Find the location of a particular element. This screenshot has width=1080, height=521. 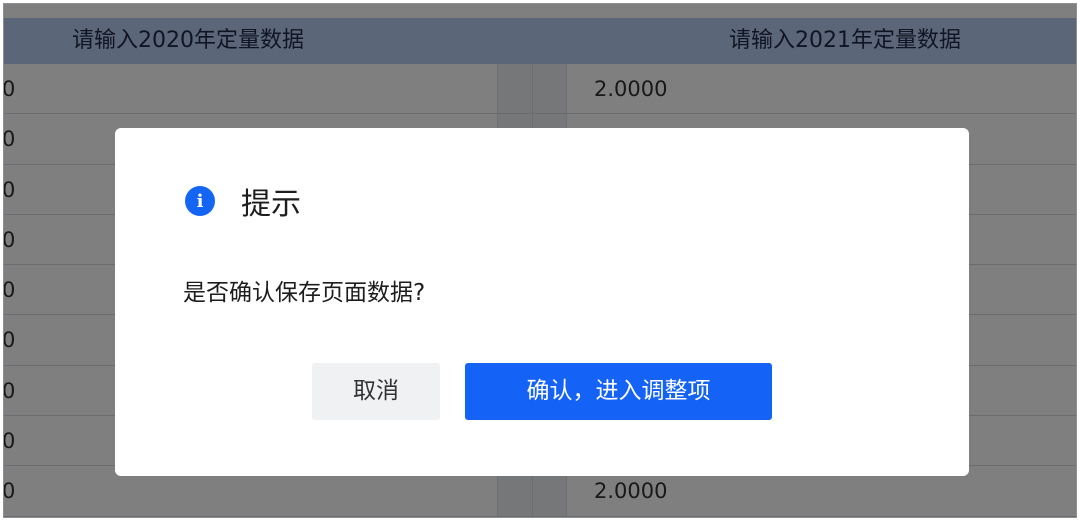

dialog-message: 是否确认保存页面数据? is located at coordinates (304, 293).